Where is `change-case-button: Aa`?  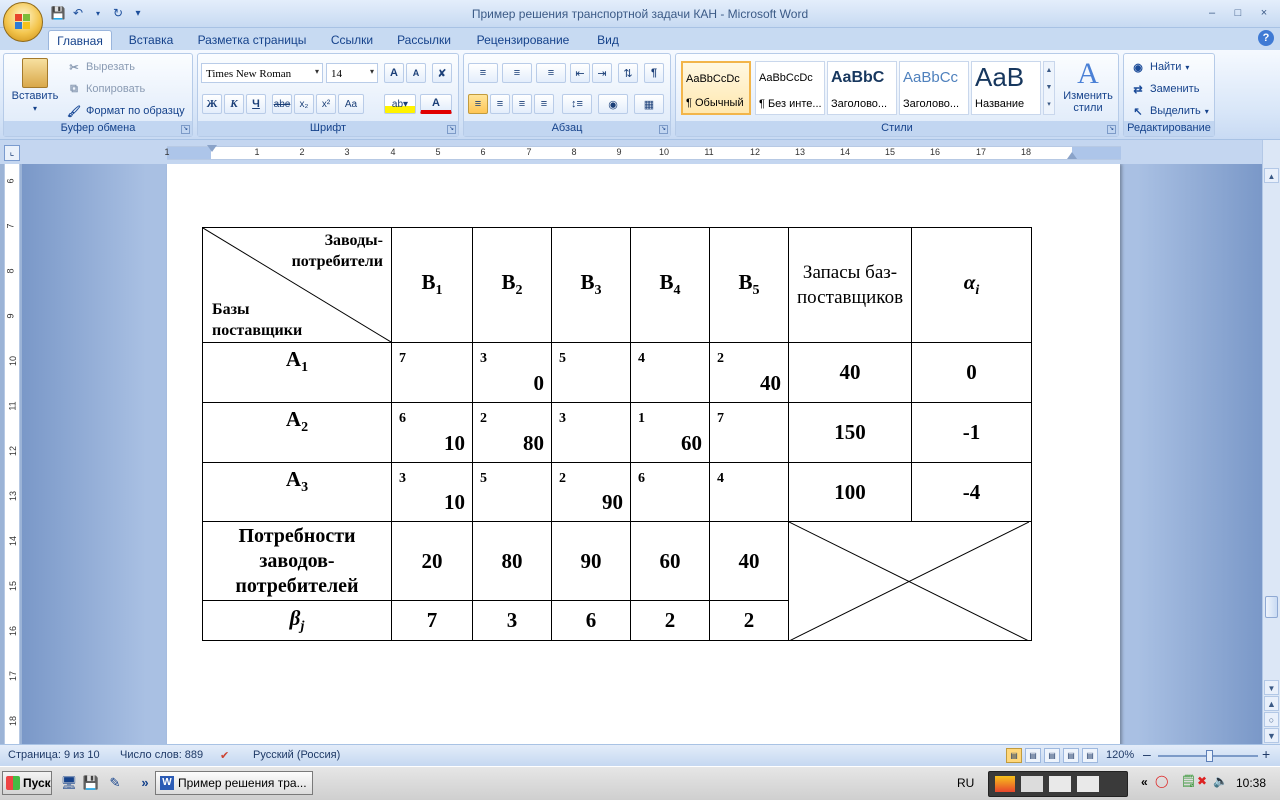 change-case-button: Aa is located at coordinates (351, 104).